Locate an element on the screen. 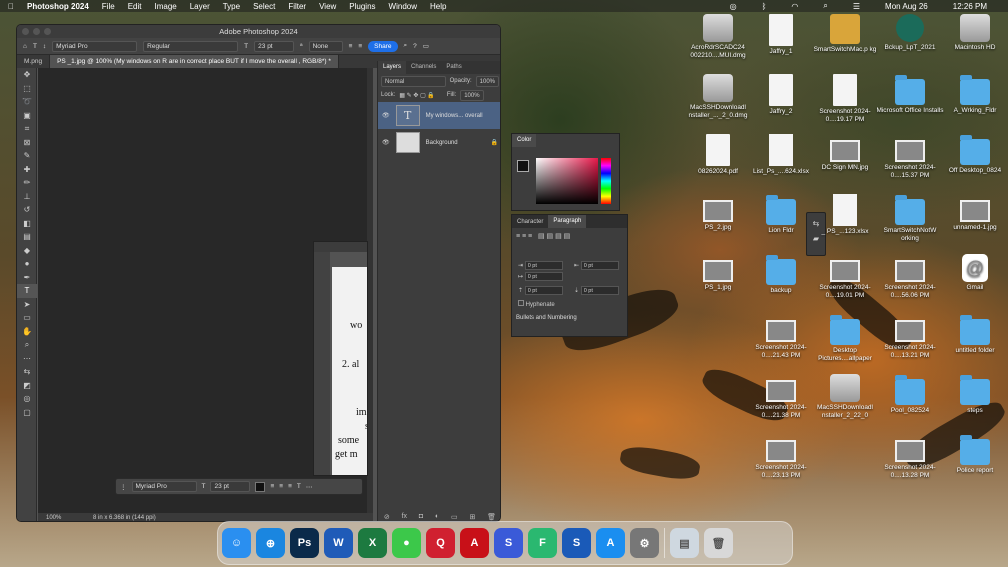 This screenshot has height=567, width=1008. frame-tool-icon: ⊠ is located at coordinates (27, 143).